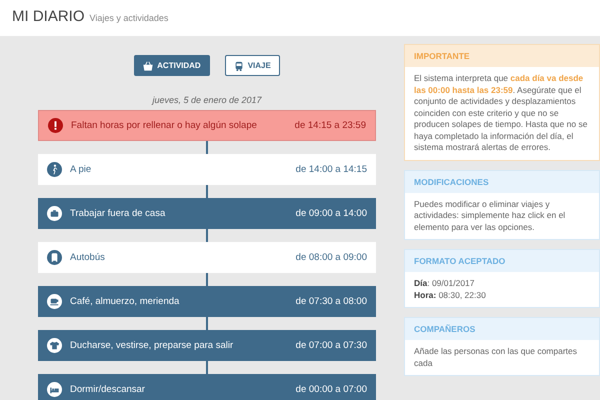  What do you see at coordinates (445, 284) in the screenshot?
I see `panel-text: Día: 09/01/2017` at bounding box center [445, 284].